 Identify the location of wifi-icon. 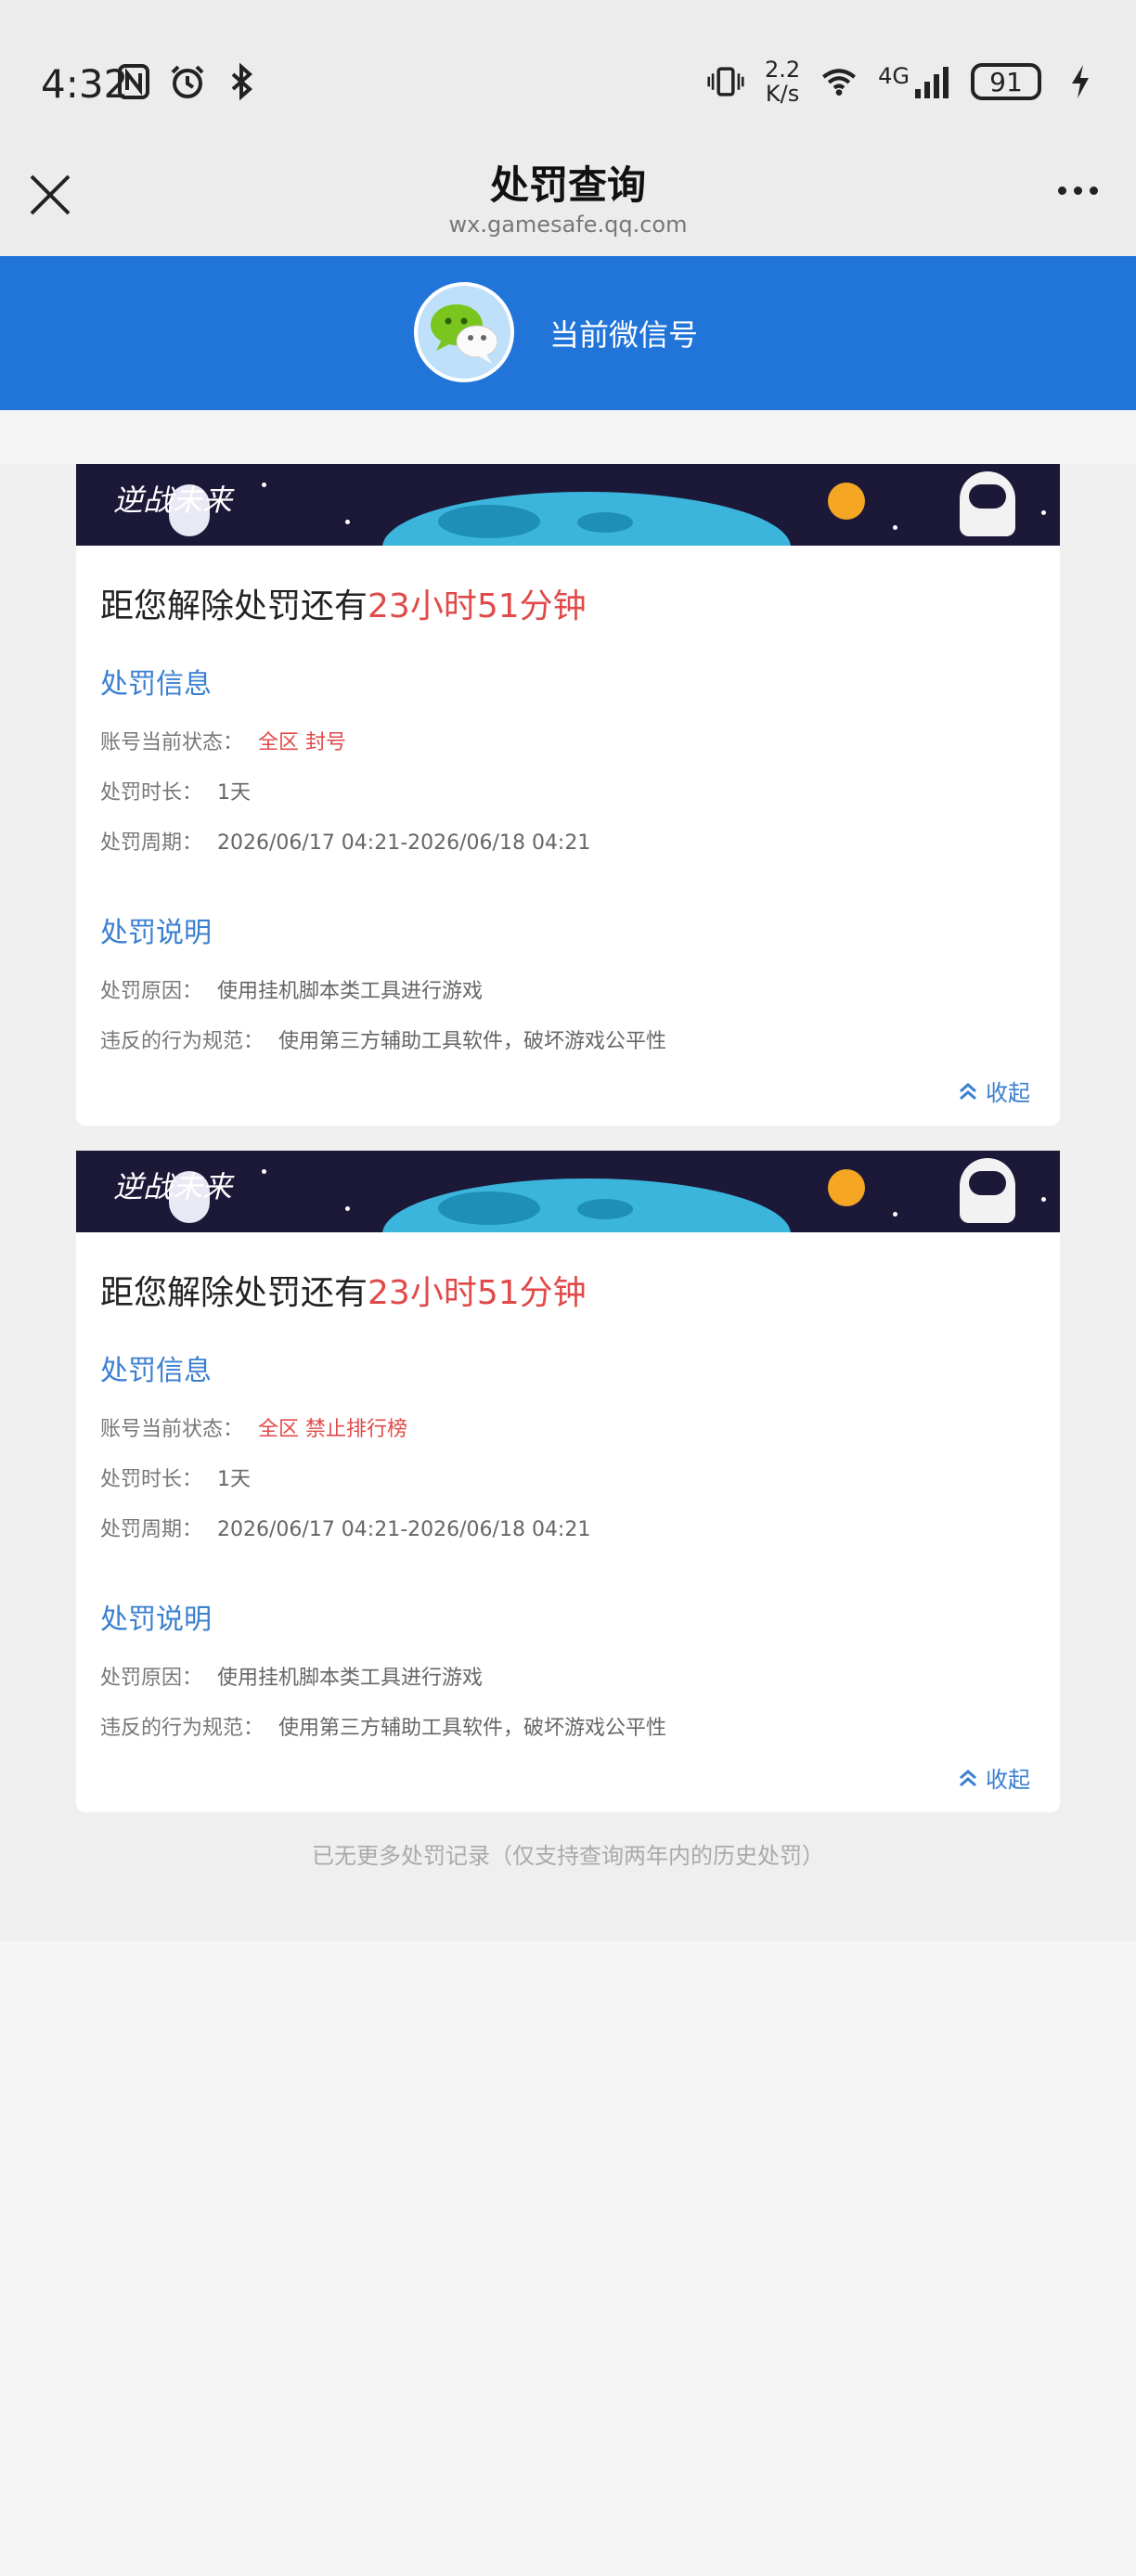
(839, 82).